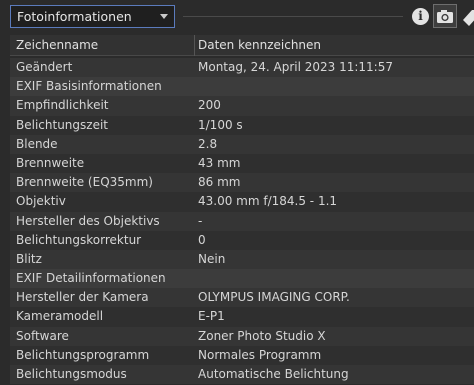  Describe the element at coordinates (71, 374) in the screenshot. I see `row-key: Belichtungsmodus` at that location.